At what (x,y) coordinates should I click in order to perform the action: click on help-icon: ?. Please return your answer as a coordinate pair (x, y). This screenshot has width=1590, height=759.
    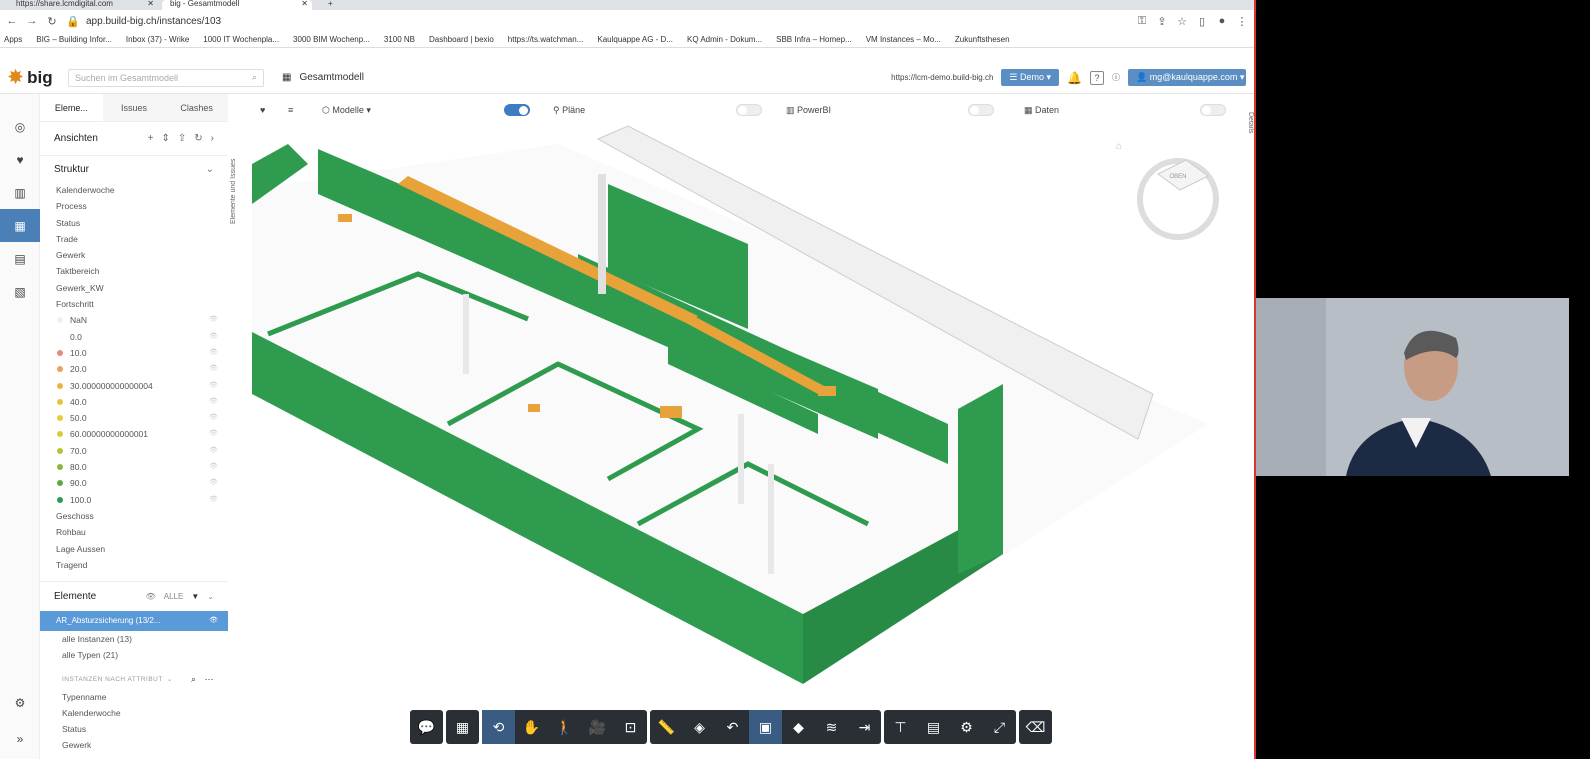
    Looking at the image, I should click on (1097, 77).